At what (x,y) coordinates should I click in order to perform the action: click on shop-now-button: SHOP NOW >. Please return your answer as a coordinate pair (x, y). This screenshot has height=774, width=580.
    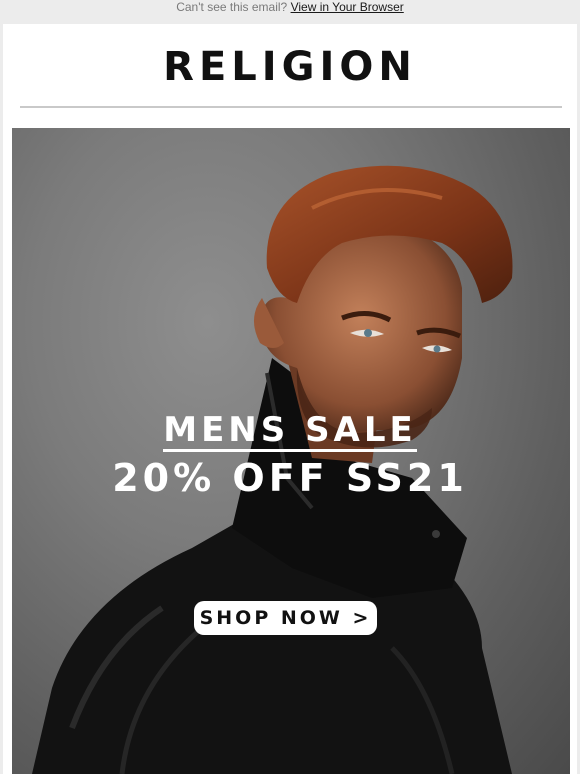
    Looking at the image, I should click on (285, 618).